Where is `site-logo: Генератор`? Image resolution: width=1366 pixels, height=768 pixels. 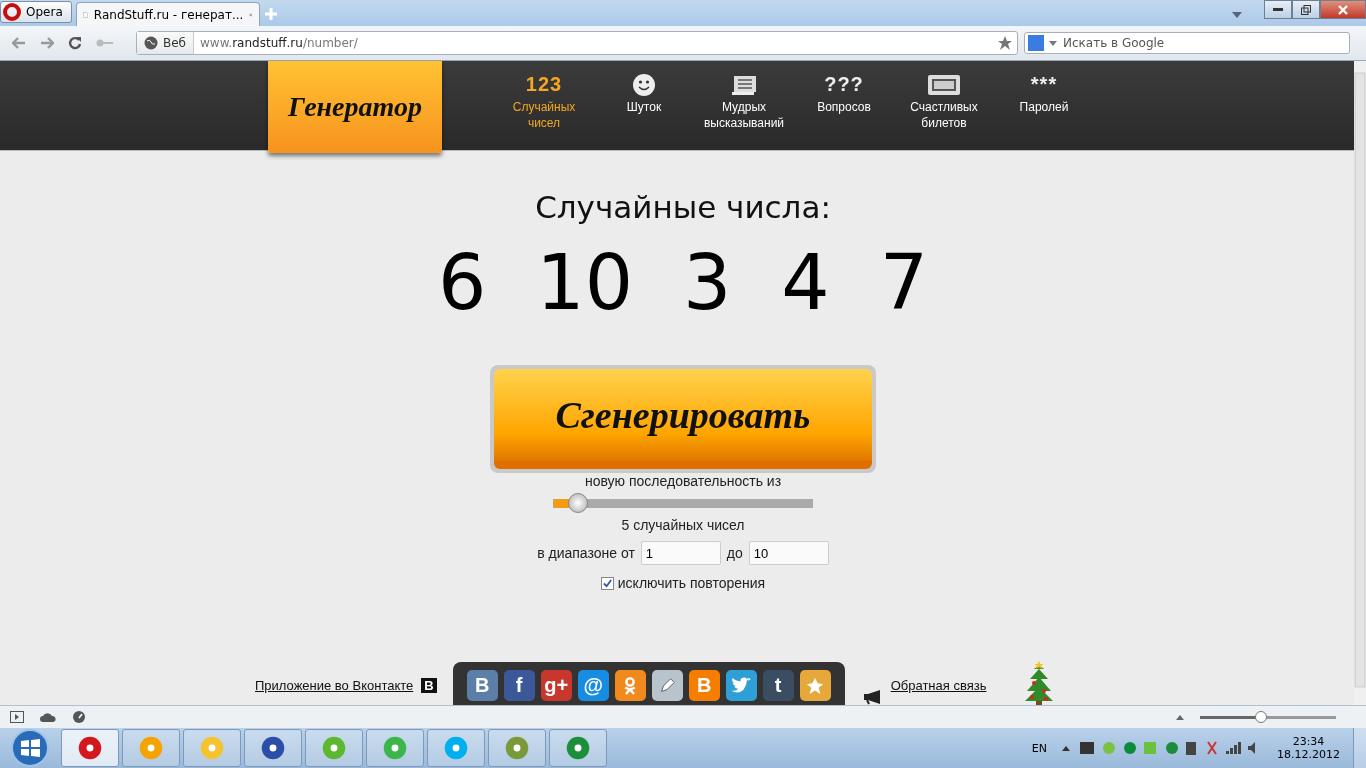 site-logo: Генератор is located at coordinates (355, 107).